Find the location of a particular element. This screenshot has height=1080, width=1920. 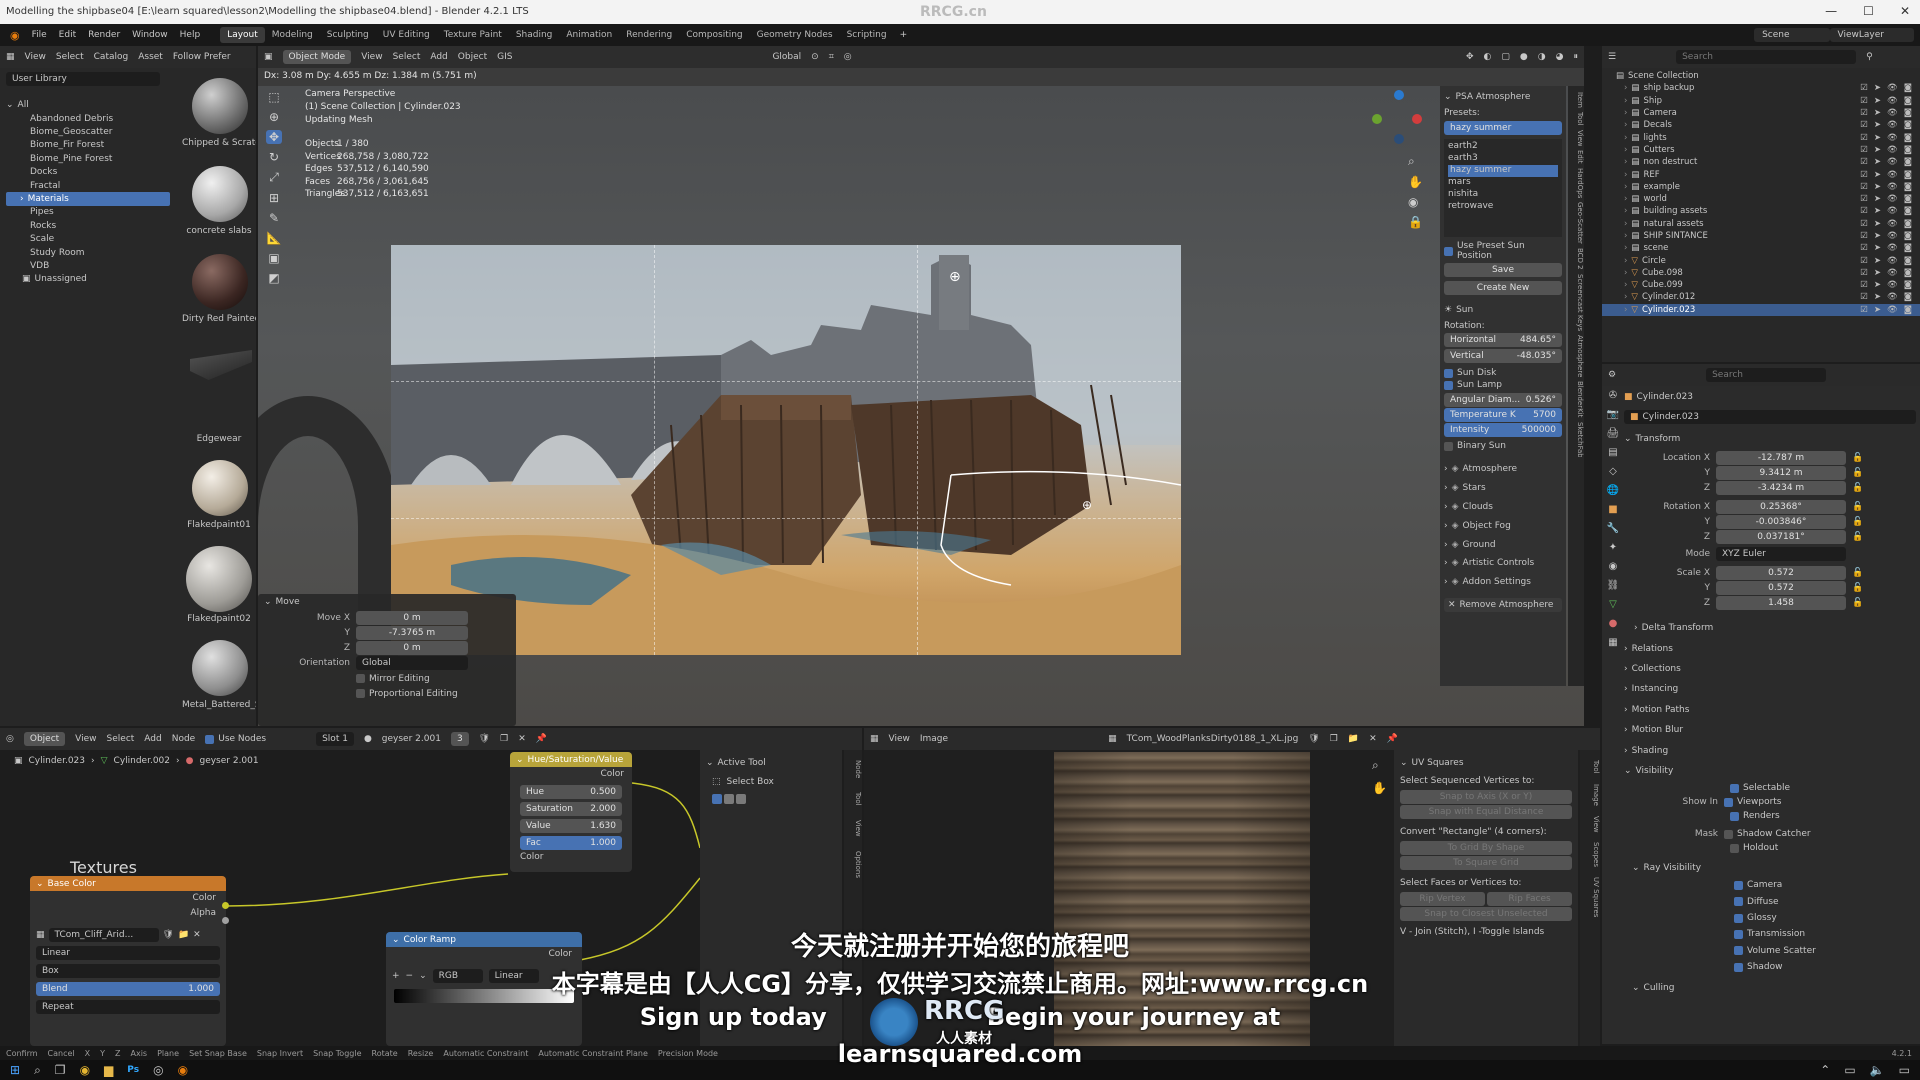

n-panel-tab: SketchFab is located at coordinates (1576, 440).